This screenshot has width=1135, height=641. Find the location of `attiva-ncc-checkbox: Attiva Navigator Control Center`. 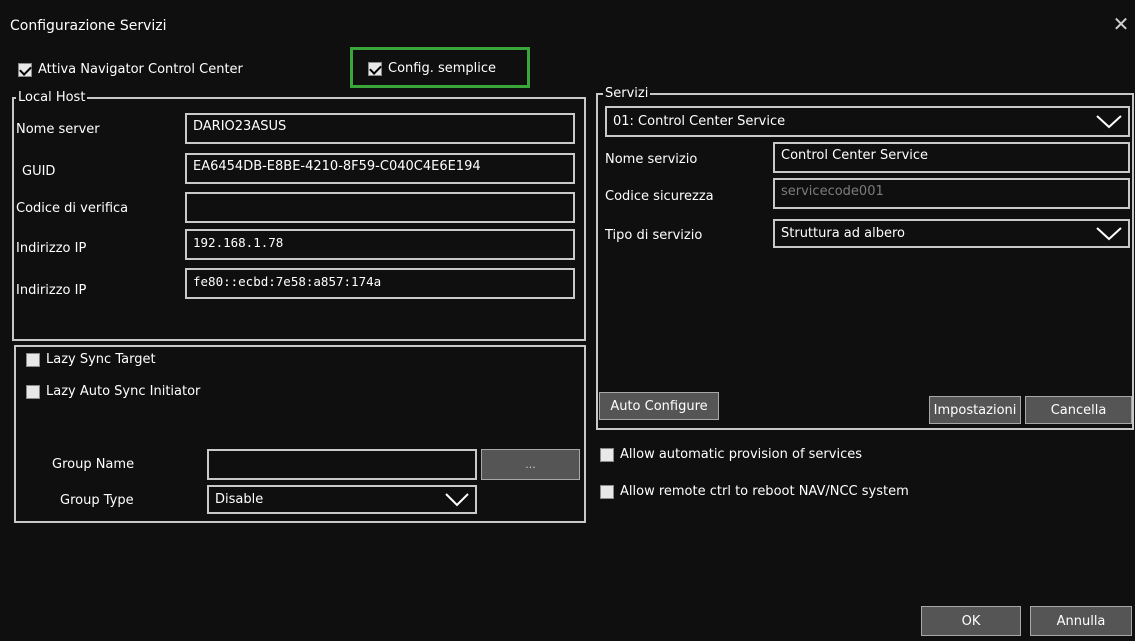

attiva-ncc-checkbox: Attiva Navigator Control Center is located at coordinates (130, 69).